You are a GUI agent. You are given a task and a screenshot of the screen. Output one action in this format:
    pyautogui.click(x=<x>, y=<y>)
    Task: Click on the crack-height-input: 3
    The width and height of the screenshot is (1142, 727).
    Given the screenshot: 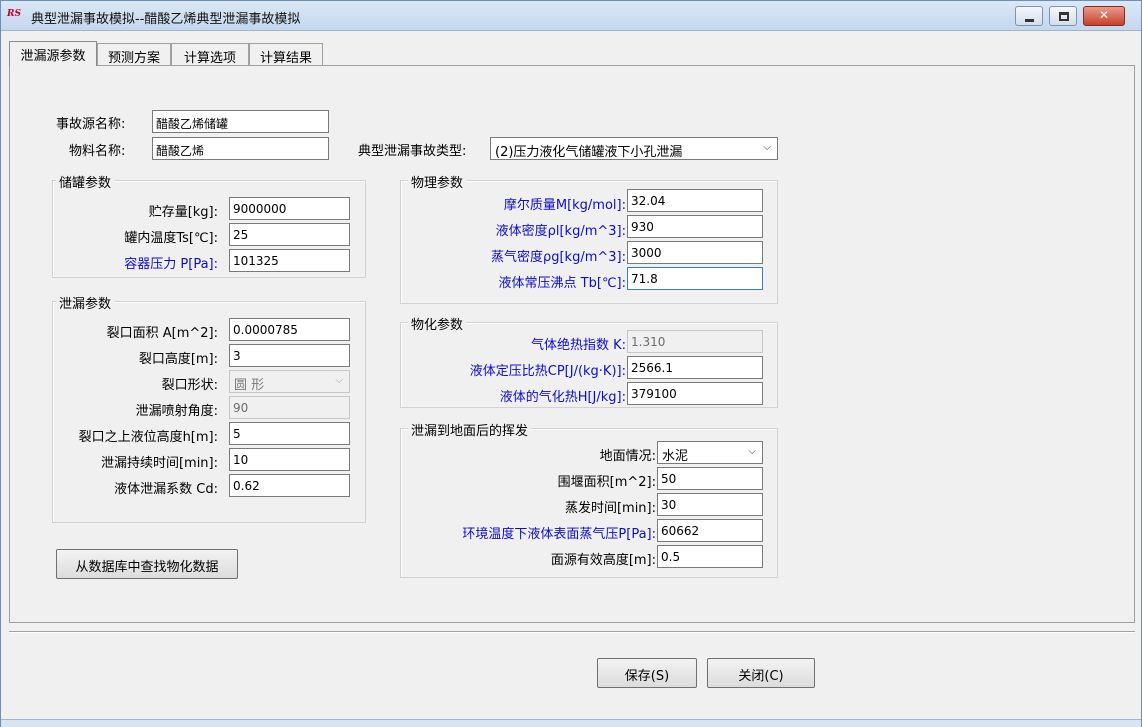 What is the action you would take?
    pyautogui.click(x=289, y=355)
    